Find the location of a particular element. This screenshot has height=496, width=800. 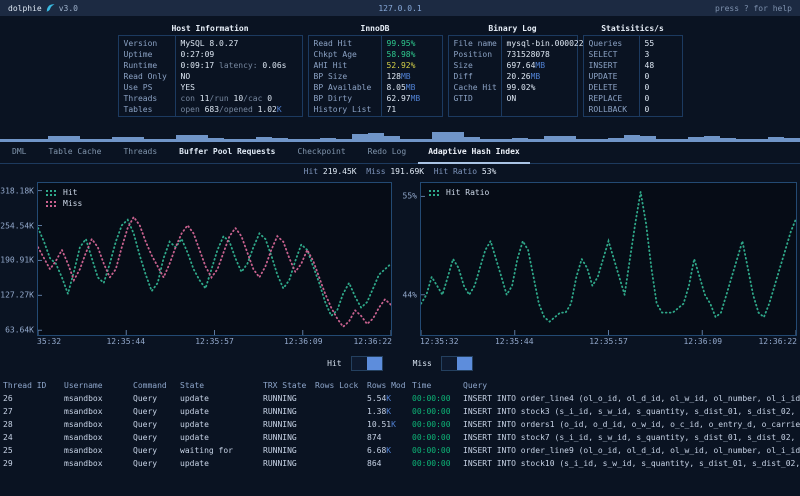

panel-row-label: Version is located at coordinates (140, 43).